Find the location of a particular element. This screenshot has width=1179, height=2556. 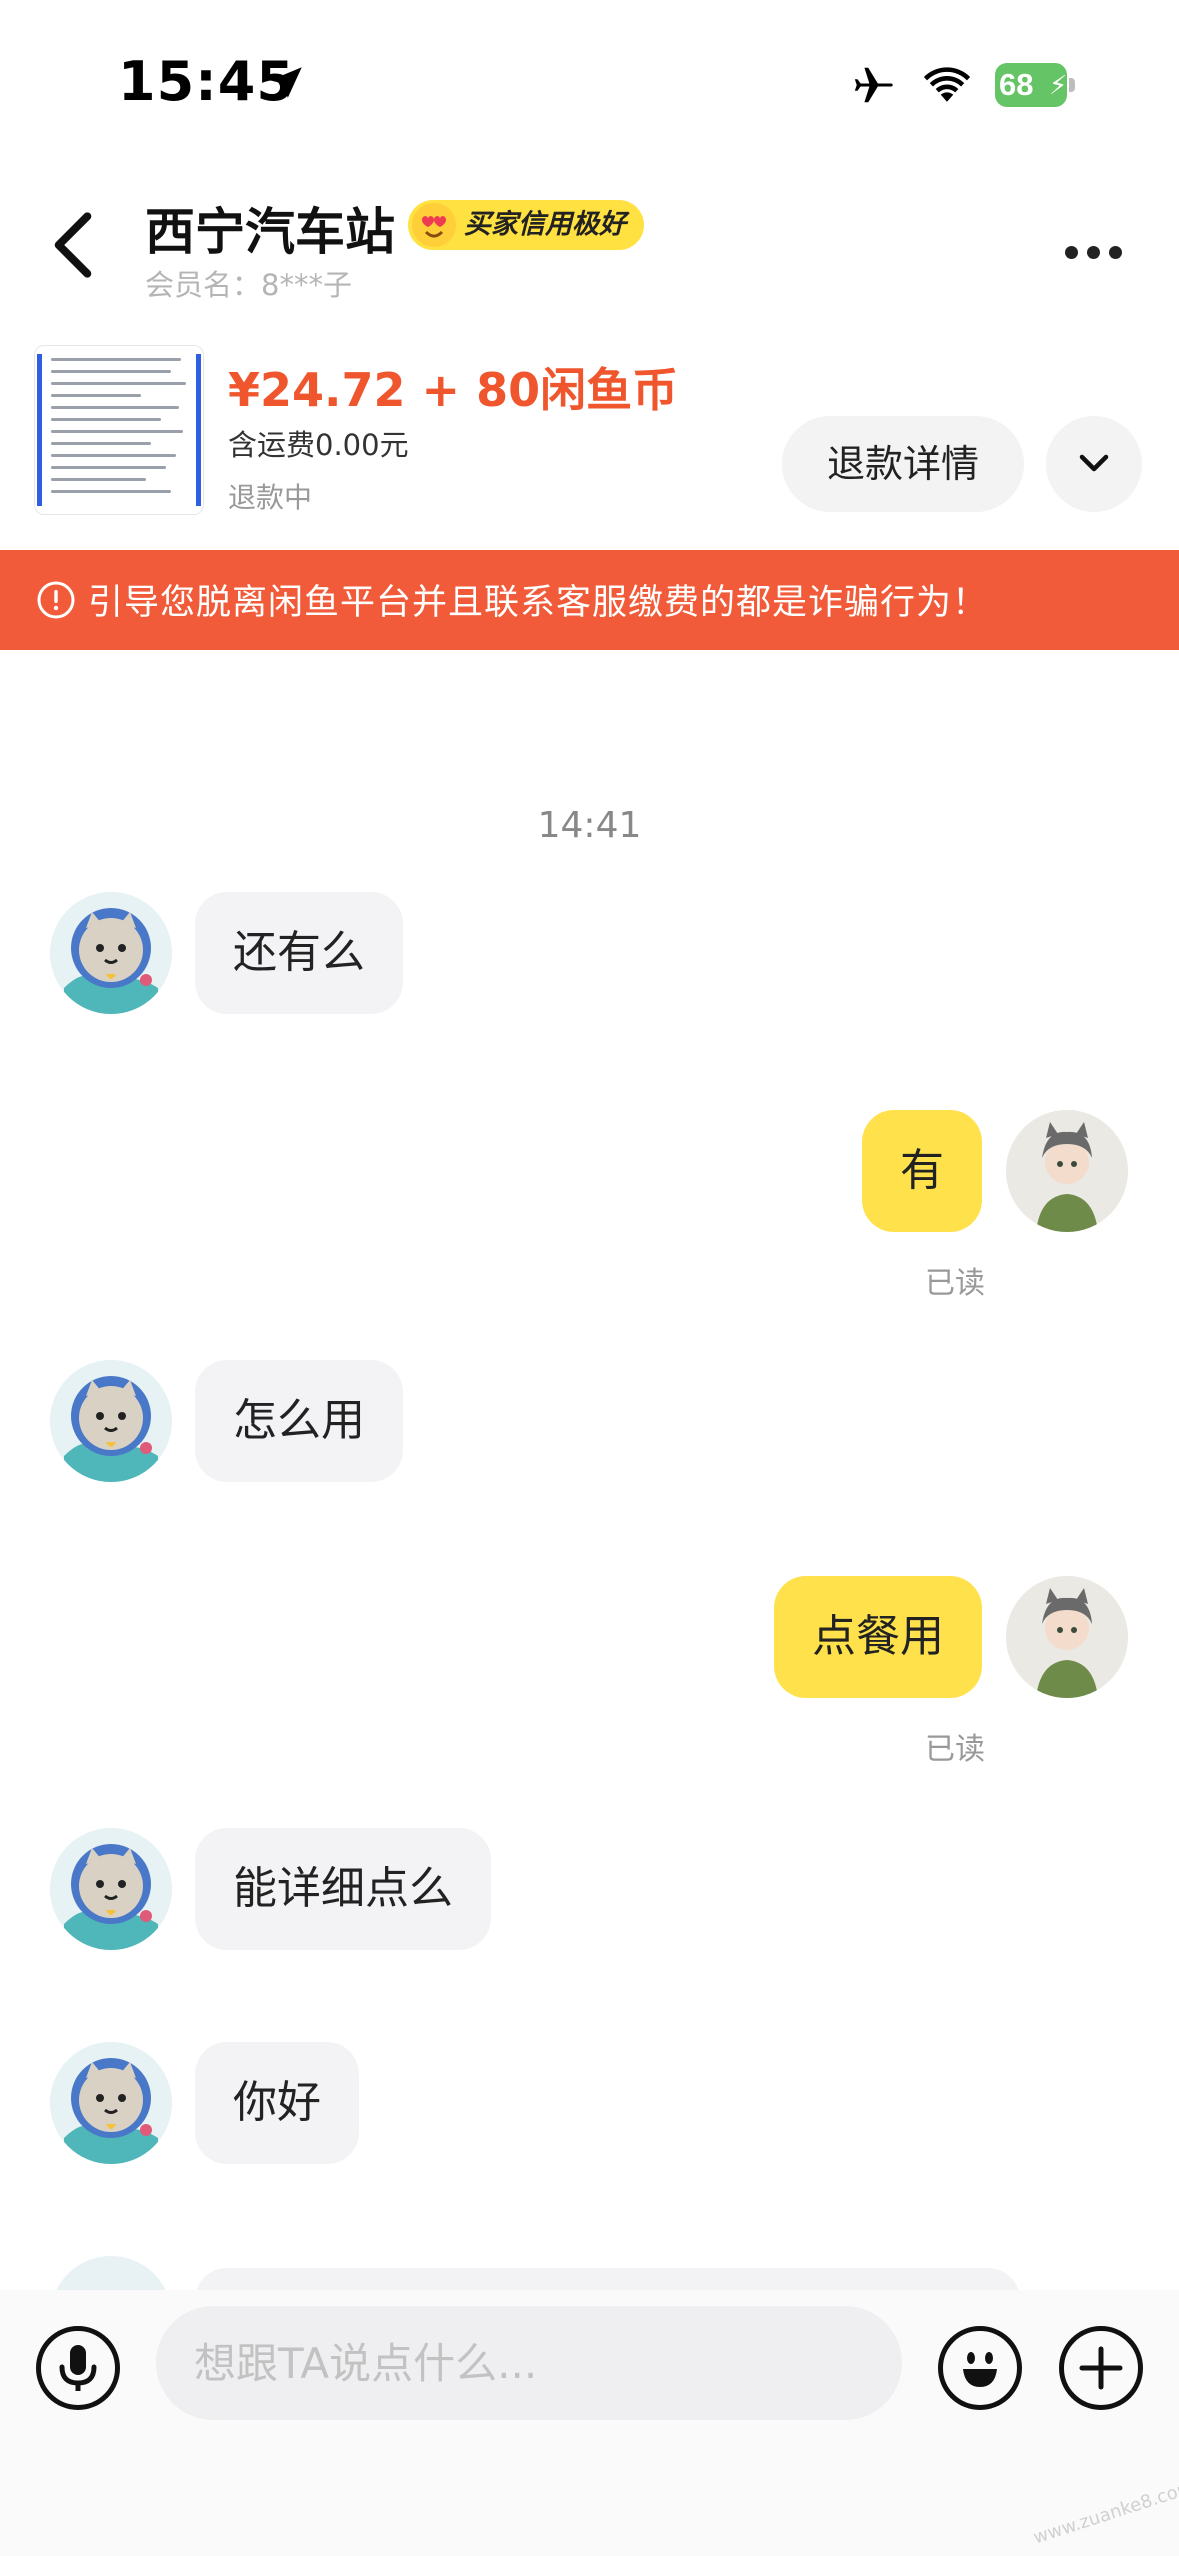

message-bubble: 你好 is located at coordinates (277, 2103).